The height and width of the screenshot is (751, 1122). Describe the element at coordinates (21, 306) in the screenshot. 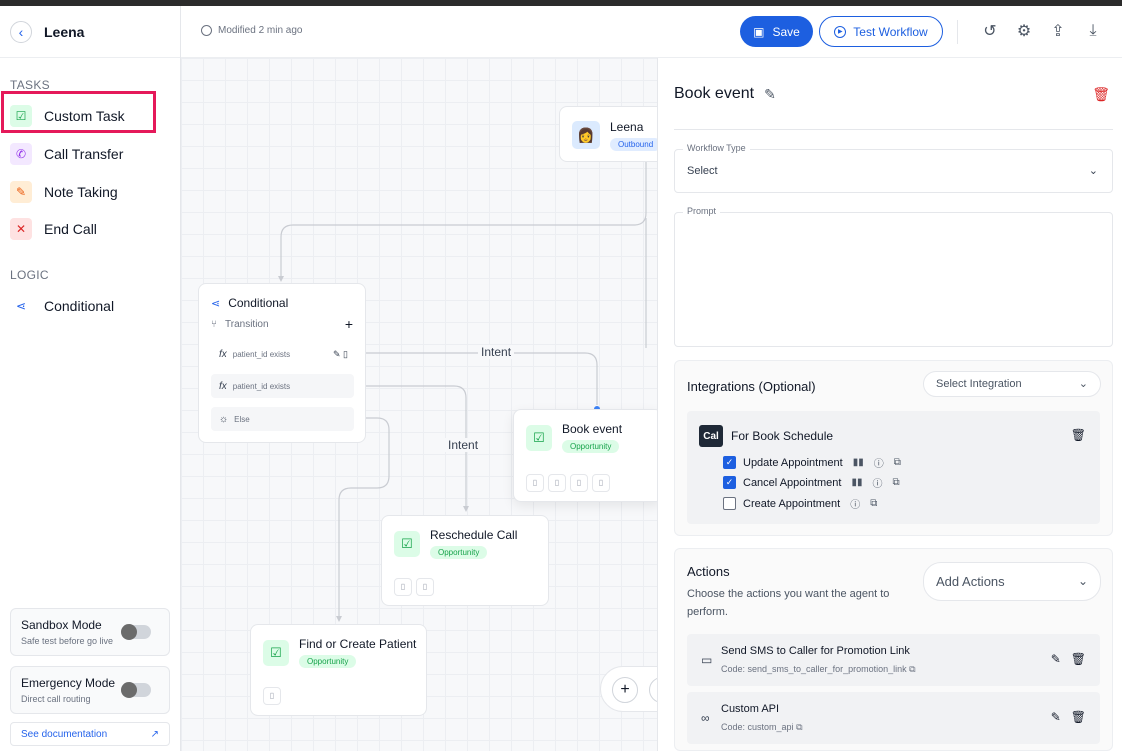

I see `branch-icon: ⋖` at that location.